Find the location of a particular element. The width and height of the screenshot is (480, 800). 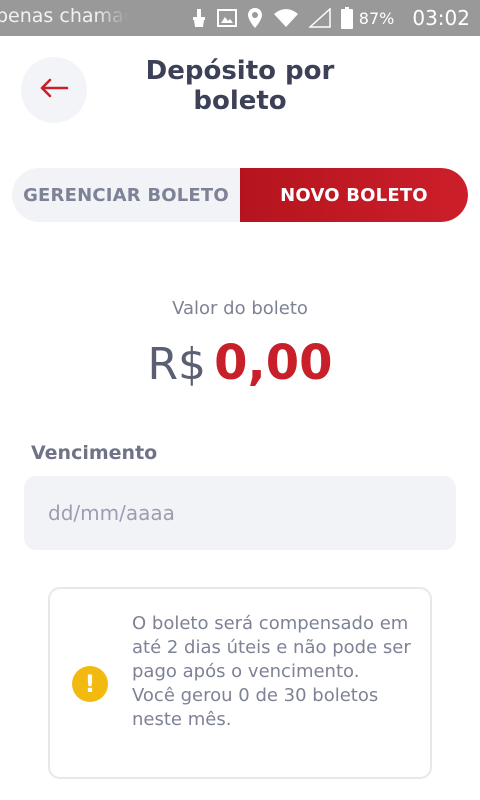

back-button is located at coordinates (54, 90).